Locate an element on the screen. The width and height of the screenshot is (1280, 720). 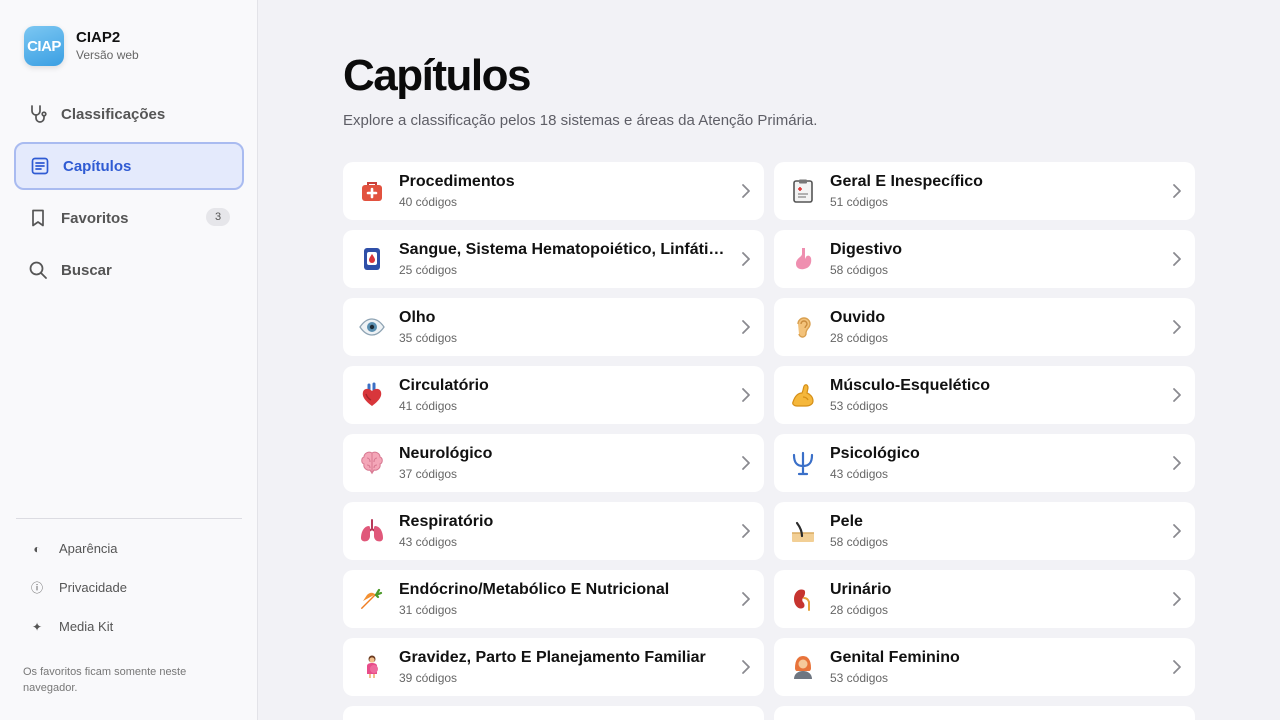
sidebar-item-classificacoes: Classificações is located at coordinates (129, 114).